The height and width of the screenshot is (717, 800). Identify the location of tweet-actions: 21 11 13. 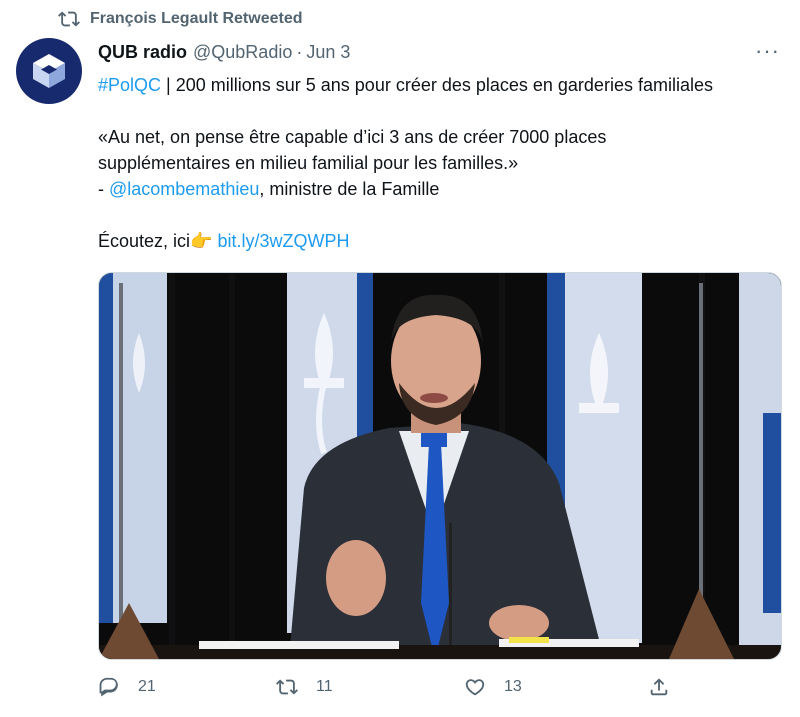
(388, 690).